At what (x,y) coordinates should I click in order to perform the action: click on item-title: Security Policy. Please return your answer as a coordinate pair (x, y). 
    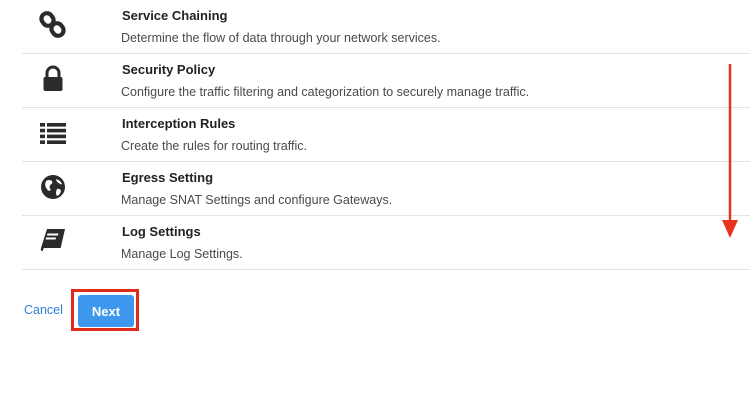
    Looking at the image, I should click on (169, 69).